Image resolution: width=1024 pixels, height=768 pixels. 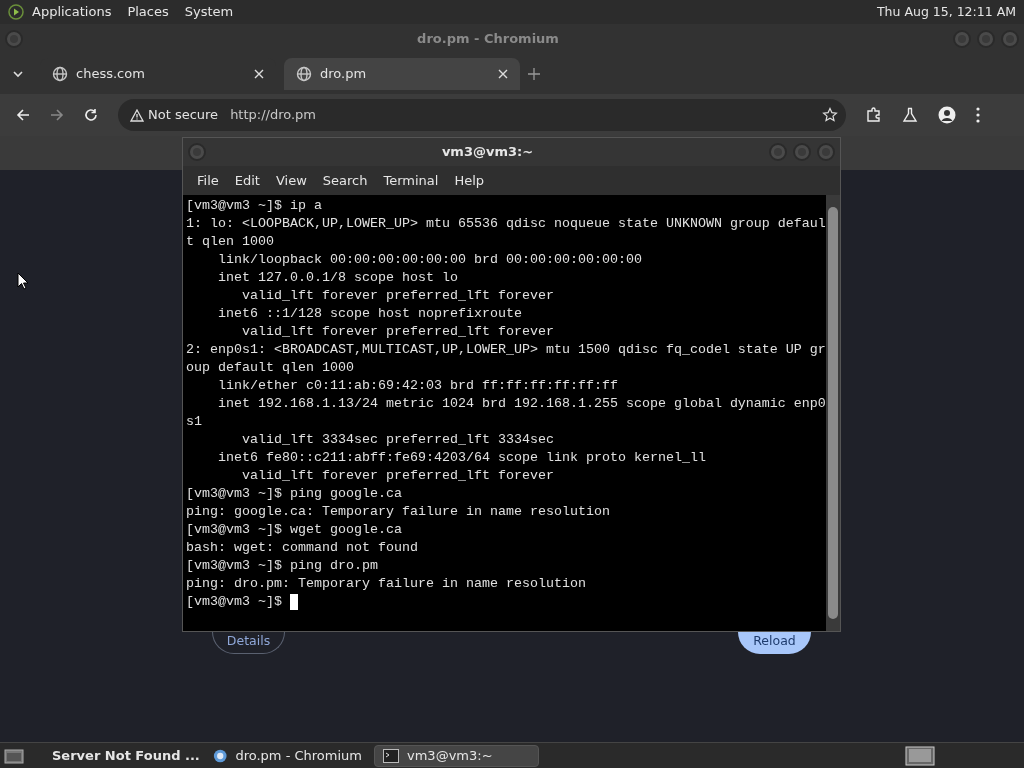 I want to click on terminal-line: s1, so click(x=194, y=422).